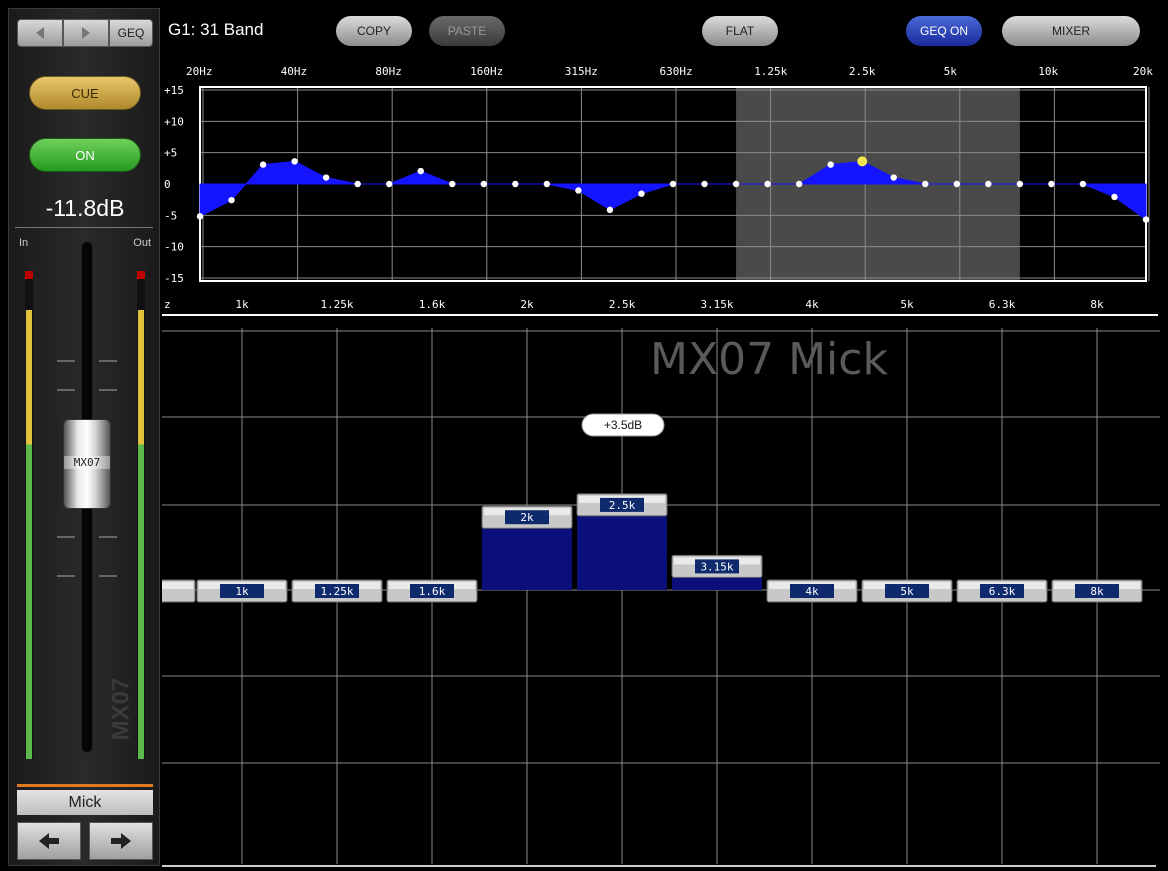  What do you see at coordinates (174, 278) in the screenshot?
I see `db-tick-label: -15` at bounding box center [174, 278].